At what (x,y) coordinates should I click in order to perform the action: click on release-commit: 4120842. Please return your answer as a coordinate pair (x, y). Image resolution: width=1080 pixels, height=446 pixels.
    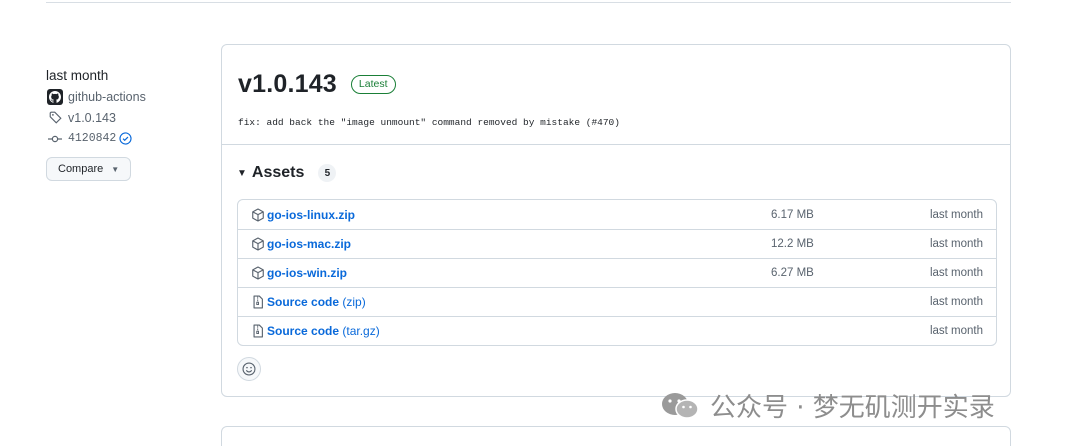
    Looking at the image, I should click on (126, 138).